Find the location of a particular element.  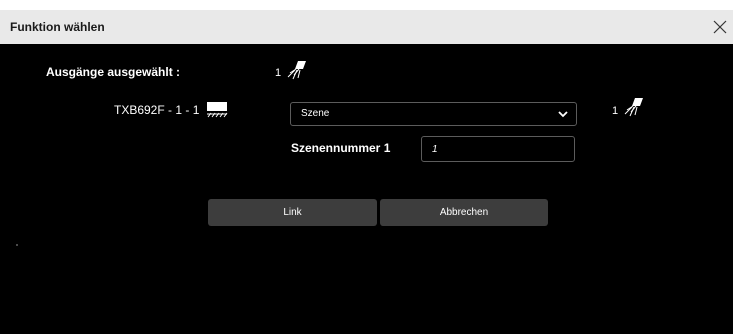

chevron-down-icon is located at coordinates (563, 114).